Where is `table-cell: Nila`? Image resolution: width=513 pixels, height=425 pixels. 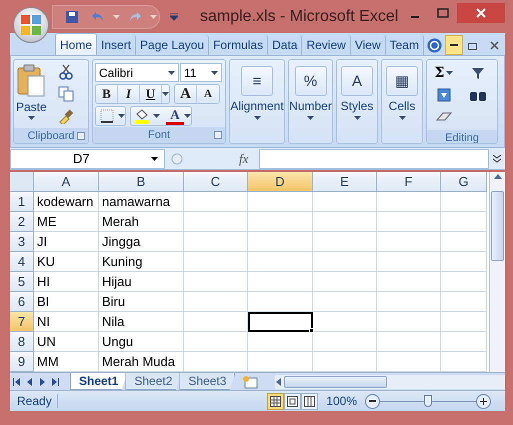 table-cell: Nila is located at coordinates (141, 322).